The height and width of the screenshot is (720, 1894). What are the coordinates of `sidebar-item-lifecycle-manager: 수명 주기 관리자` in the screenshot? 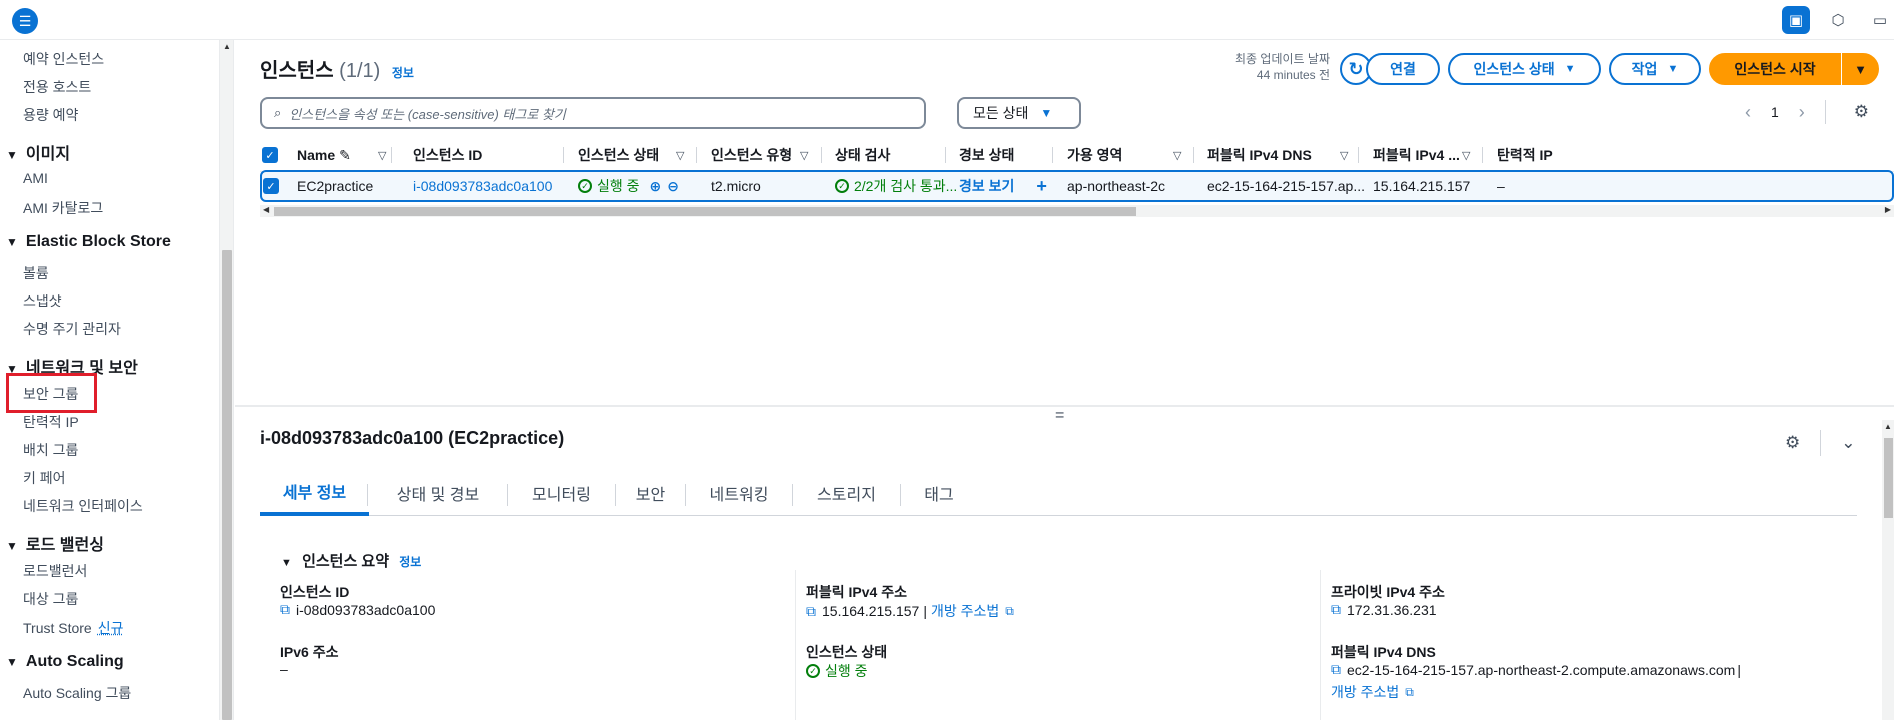 It's located at (72, 329).